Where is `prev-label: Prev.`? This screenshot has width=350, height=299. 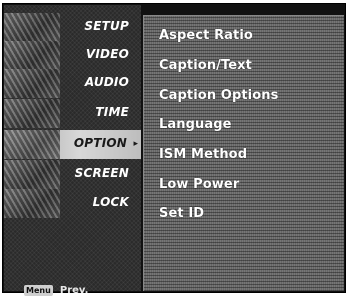 prev-label: Prev. is located at coordinates (74, 290).